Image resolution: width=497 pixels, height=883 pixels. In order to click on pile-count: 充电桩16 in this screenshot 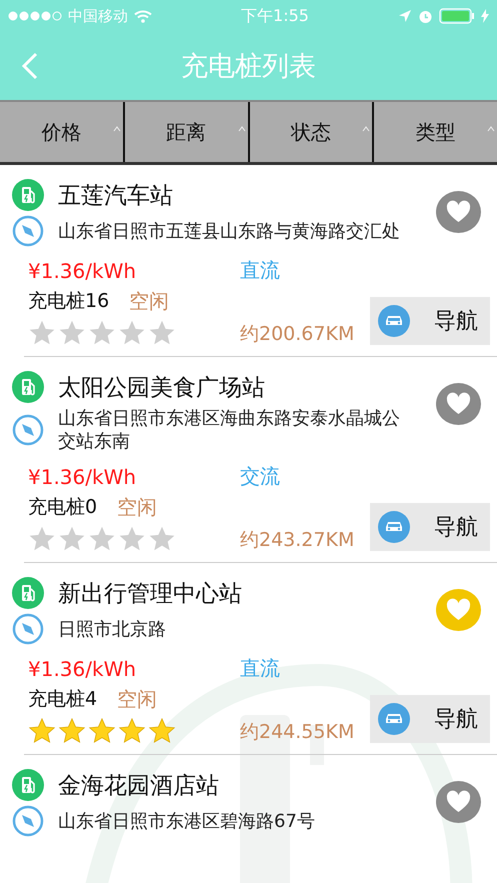, I will do `click(69, 301)`.